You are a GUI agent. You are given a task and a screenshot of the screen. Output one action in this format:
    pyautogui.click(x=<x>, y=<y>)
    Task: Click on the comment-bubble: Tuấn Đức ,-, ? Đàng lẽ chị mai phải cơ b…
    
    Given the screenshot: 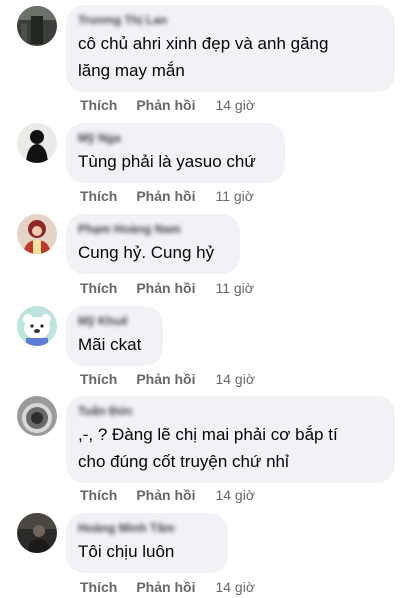 What is the action you would take?
    pyautogui.click(x=230, y=439)
    